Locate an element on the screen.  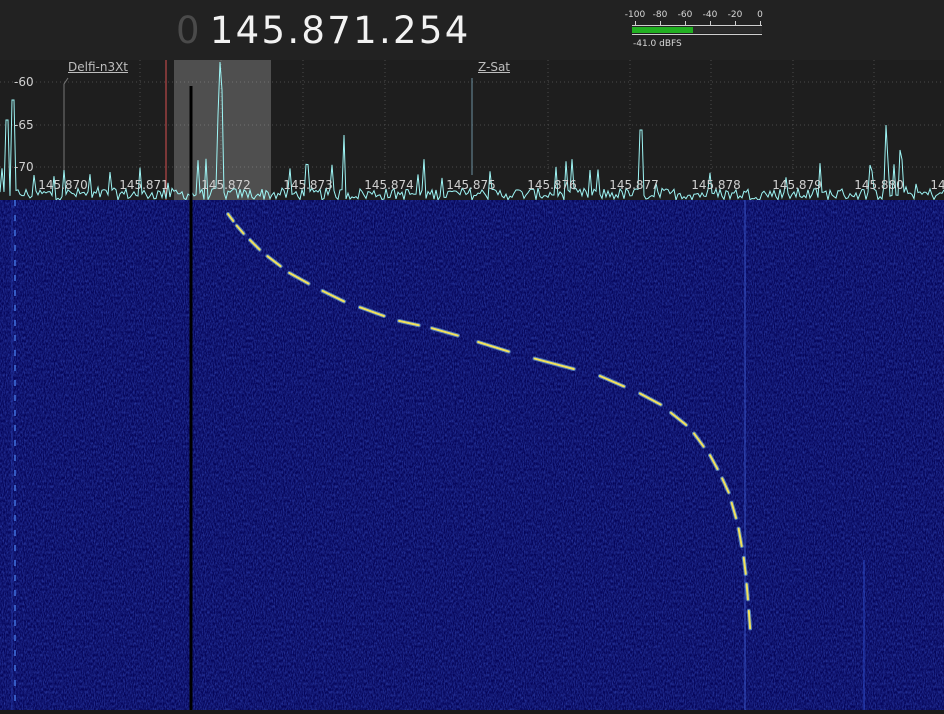
freq-axis-label: 14 is located at coordinates (937, 185).